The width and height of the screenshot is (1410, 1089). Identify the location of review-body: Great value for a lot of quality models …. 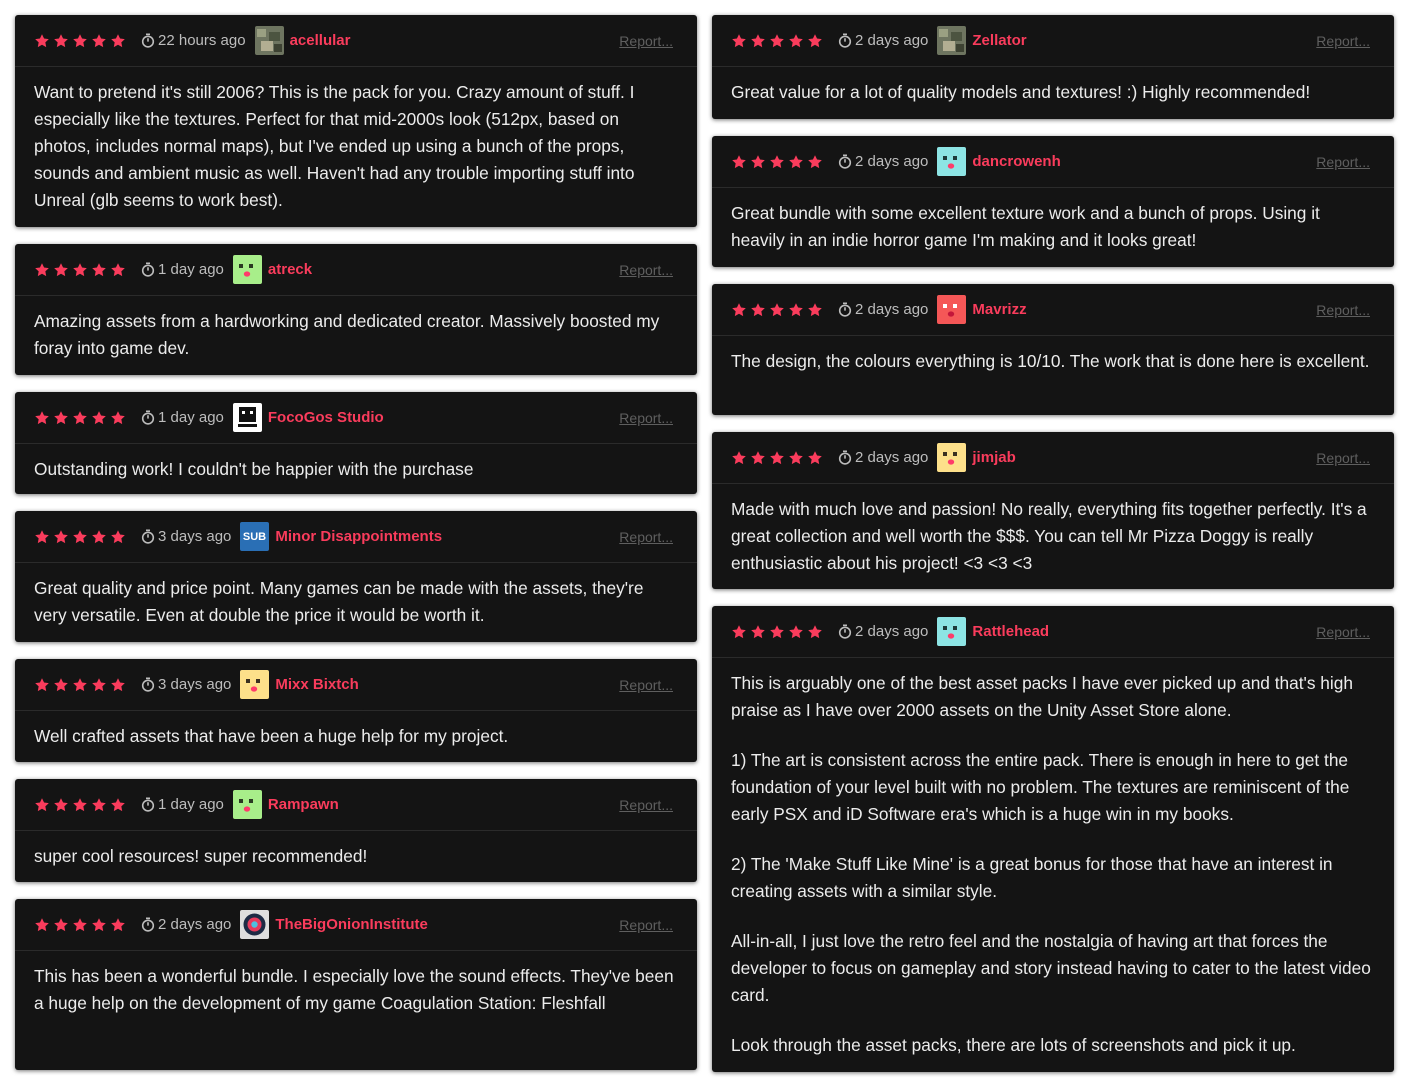
(1053, 92).